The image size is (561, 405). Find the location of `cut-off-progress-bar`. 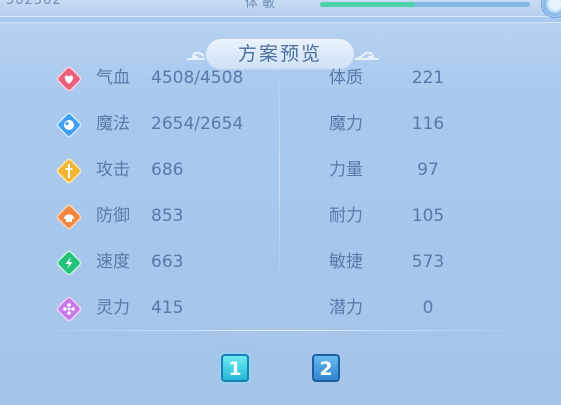

cut-off-progress-bar is located at coordinates (425, 4).